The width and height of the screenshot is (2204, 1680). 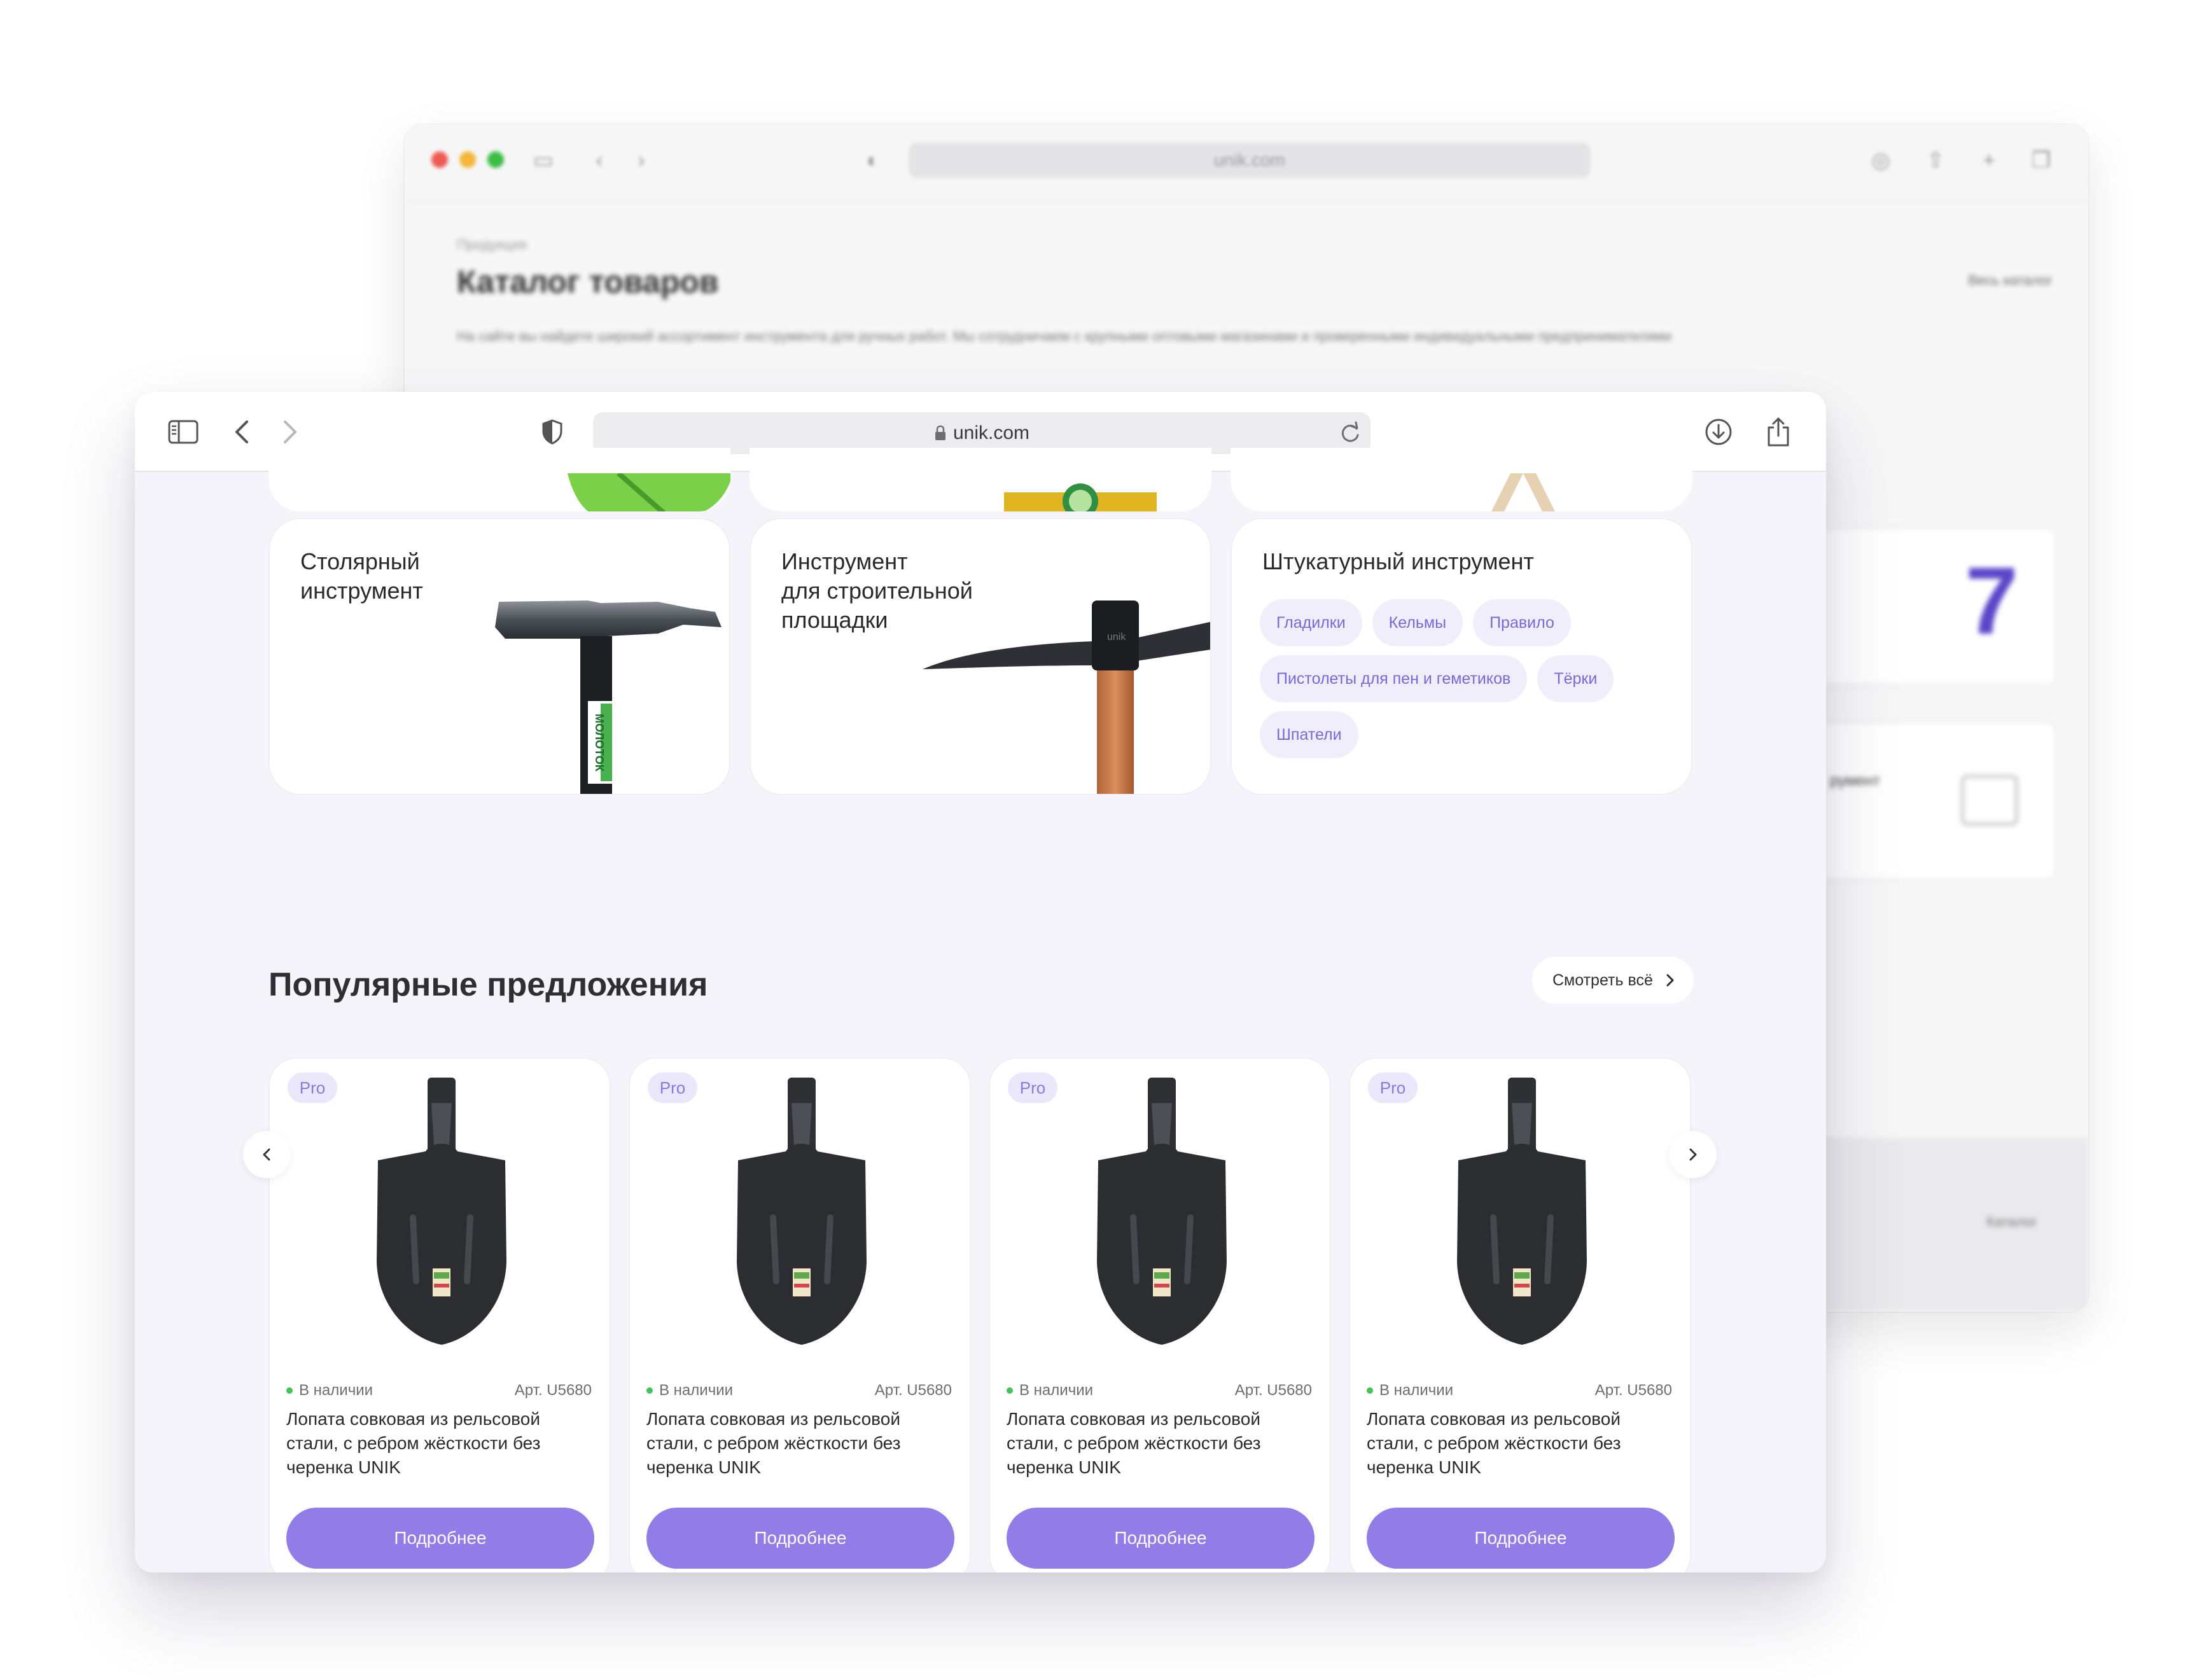 I want to click on carousel-prev-button, so click(x=266, y=1154).